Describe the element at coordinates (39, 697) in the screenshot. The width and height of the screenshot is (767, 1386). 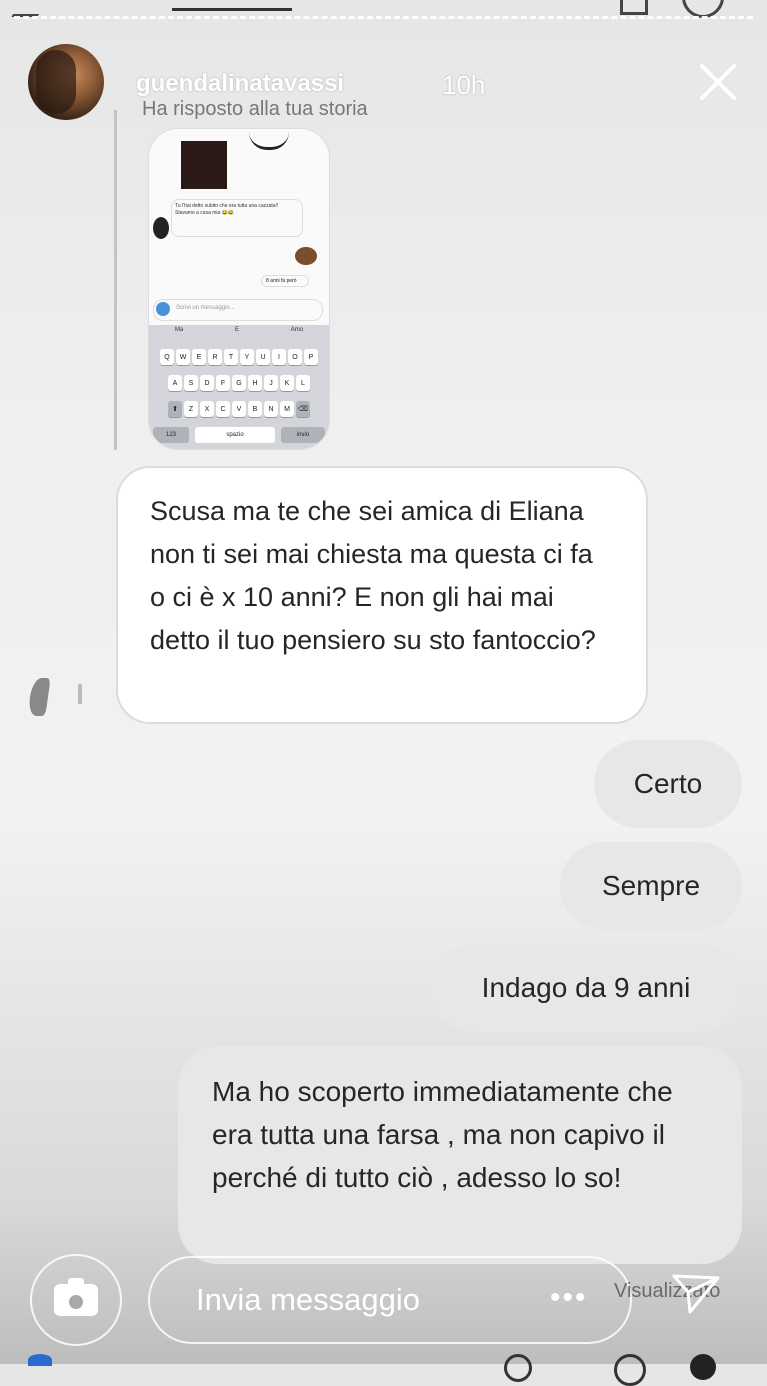
I see `sender-avatar` at that location.